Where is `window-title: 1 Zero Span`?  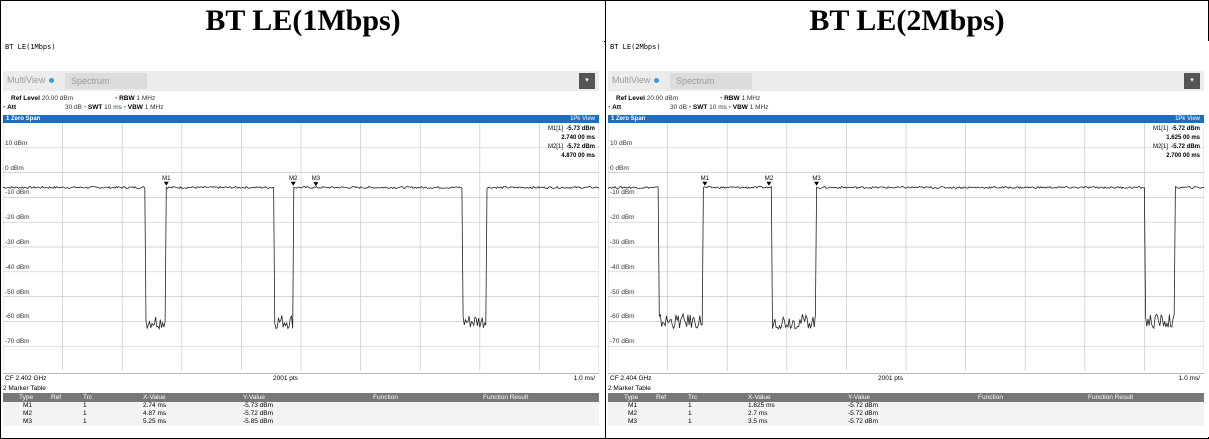 window-title: 1 Zero Span is located at coordinates (23, 119).